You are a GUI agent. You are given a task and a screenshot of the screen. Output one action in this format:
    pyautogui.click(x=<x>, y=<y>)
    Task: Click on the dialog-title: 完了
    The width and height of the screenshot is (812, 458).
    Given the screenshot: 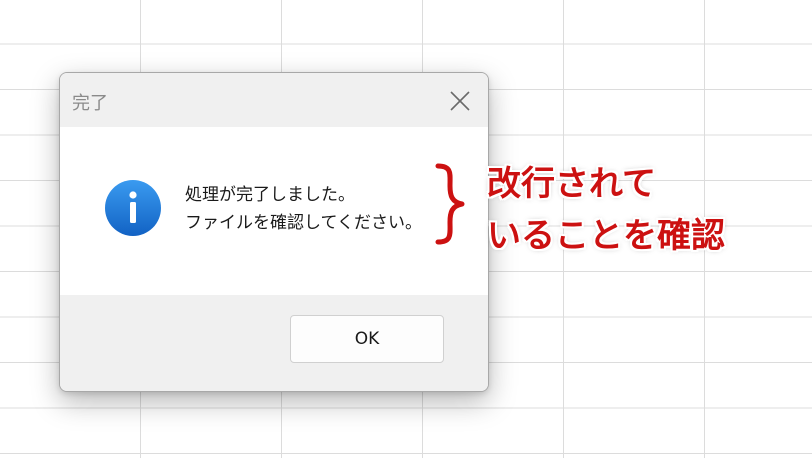 What is the action you would take?
    pyautogui.click(x=90, y=103)
    